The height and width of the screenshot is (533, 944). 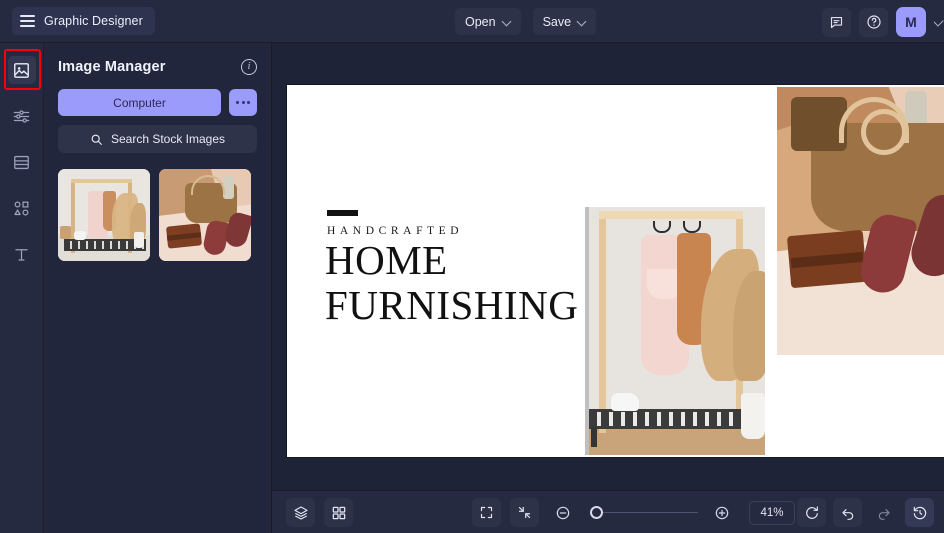 I want to click on comment-icon, so click(x=836, y=22).